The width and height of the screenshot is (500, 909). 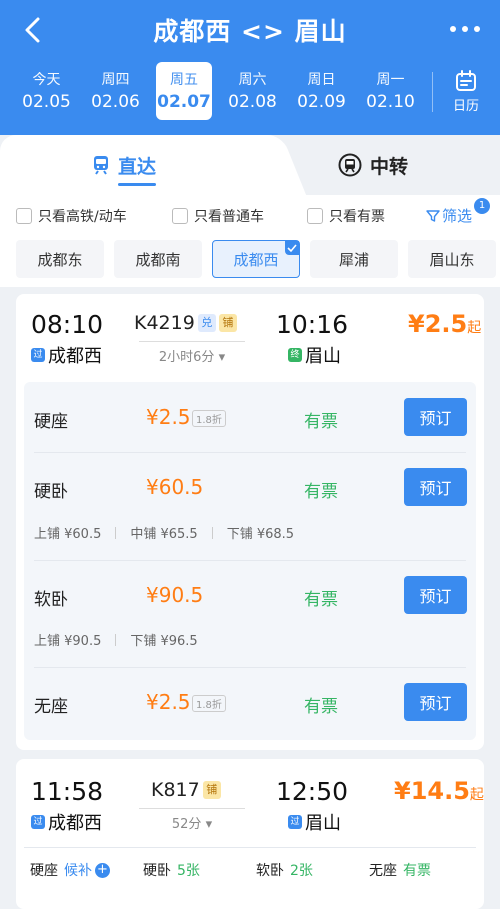 What do you see at coordinates (250, 703) in the screenshot?
I see `seat-row-no-seat: 无座 ¥2.5 1.8折 有票 预订` at bounding box center [250, 703].